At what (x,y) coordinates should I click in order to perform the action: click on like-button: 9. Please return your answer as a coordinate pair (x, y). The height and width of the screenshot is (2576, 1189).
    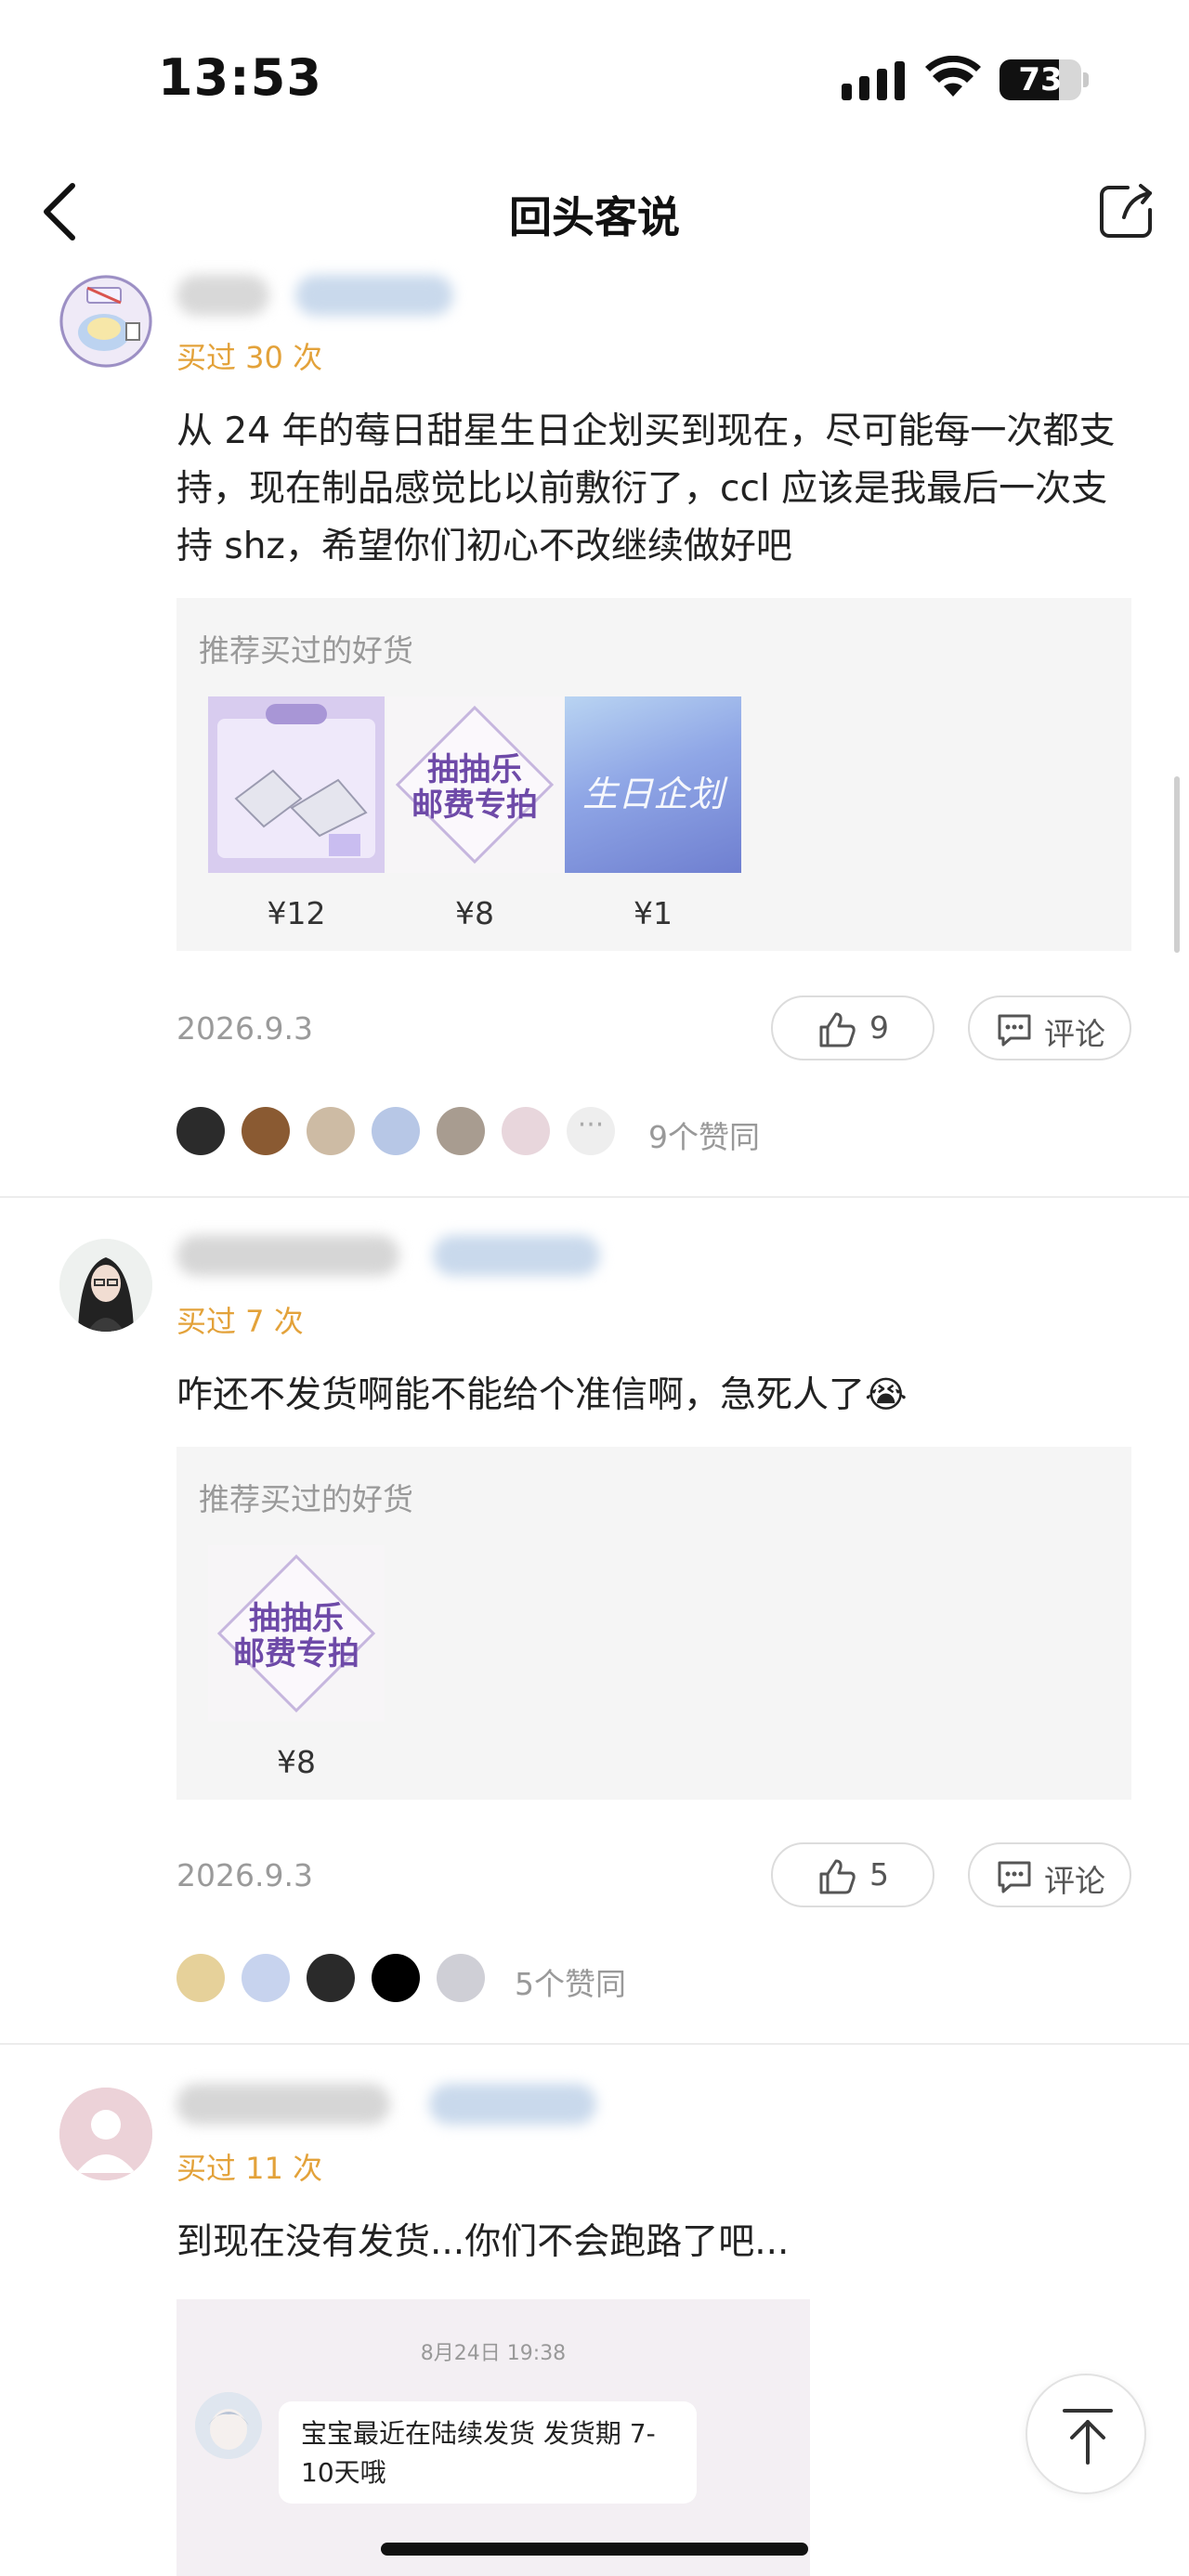
    Looking at the image, I should click on (852, 1027).